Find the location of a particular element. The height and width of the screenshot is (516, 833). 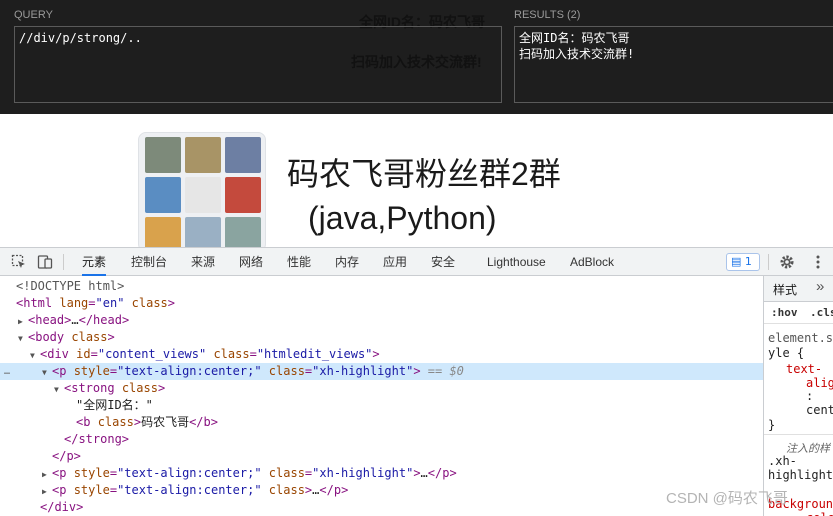

style-property: alig is located at coordinates (819, 383).